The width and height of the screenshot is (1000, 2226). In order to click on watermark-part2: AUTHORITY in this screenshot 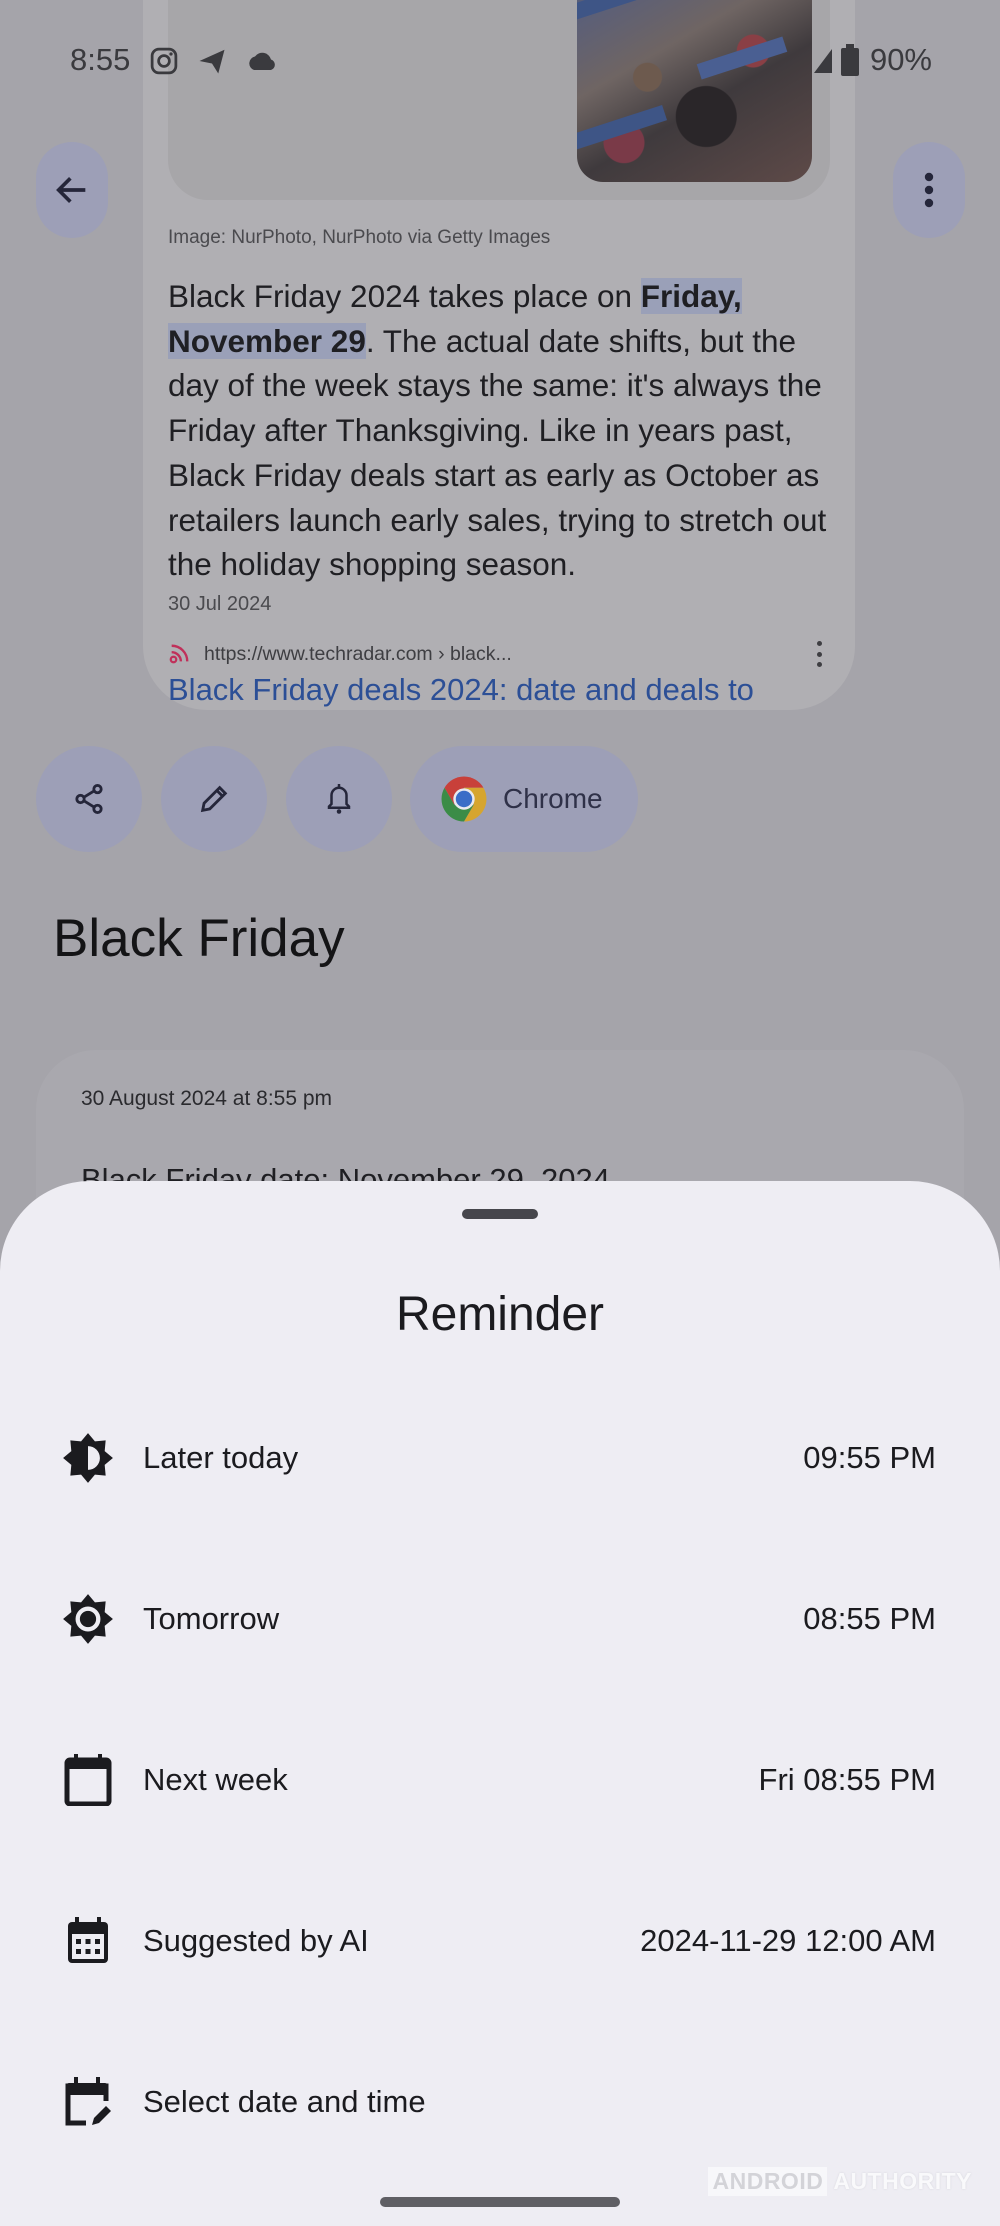, I will do `click(902, 2181)`.